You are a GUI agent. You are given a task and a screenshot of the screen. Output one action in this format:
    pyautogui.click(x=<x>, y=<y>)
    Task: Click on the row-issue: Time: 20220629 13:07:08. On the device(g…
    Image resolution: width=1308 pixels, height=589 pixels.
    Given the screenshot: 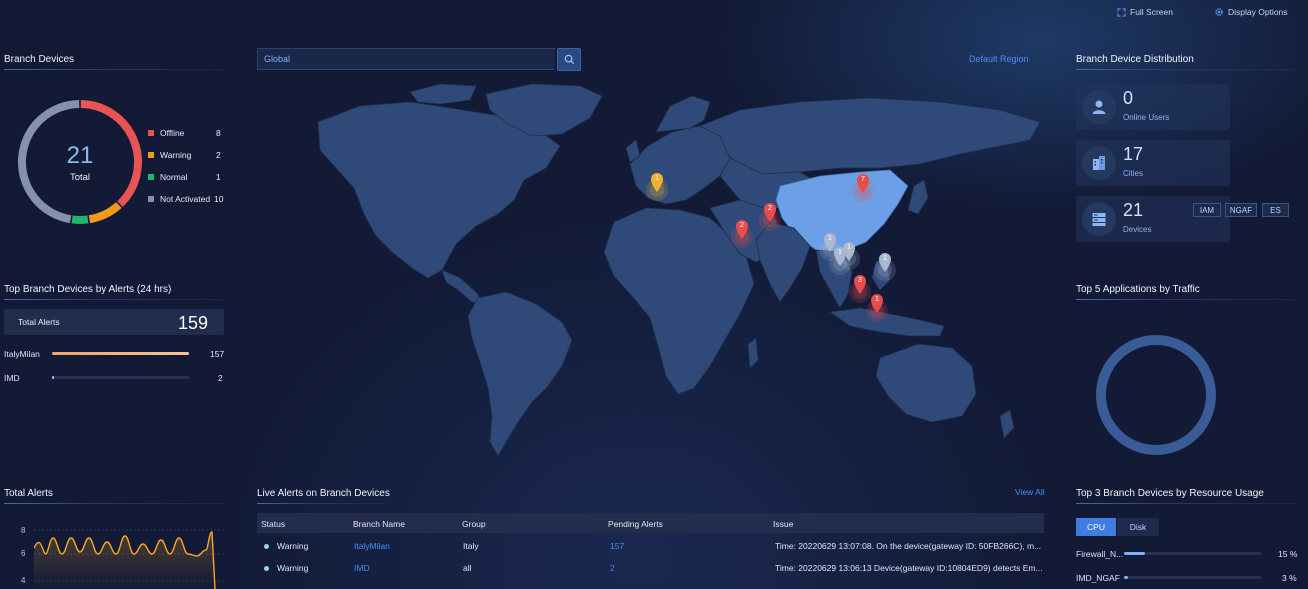 What is the action you would take?
    pyautogui.click(x=908, y=546)
    